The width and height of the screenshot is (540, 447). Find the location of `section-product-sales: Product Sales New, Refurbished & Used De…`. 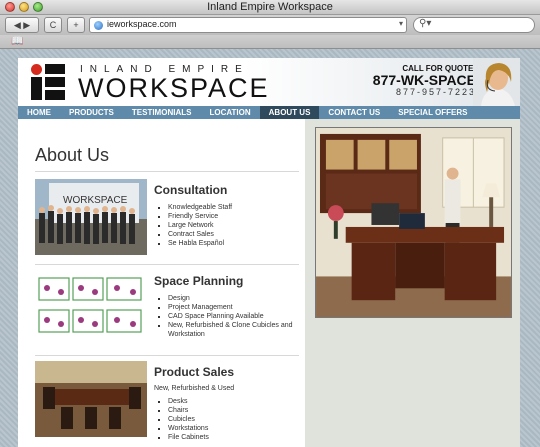

section-product-sales: Product Sales New, Refurbished & Used De… is located at coordinates (167, 404).